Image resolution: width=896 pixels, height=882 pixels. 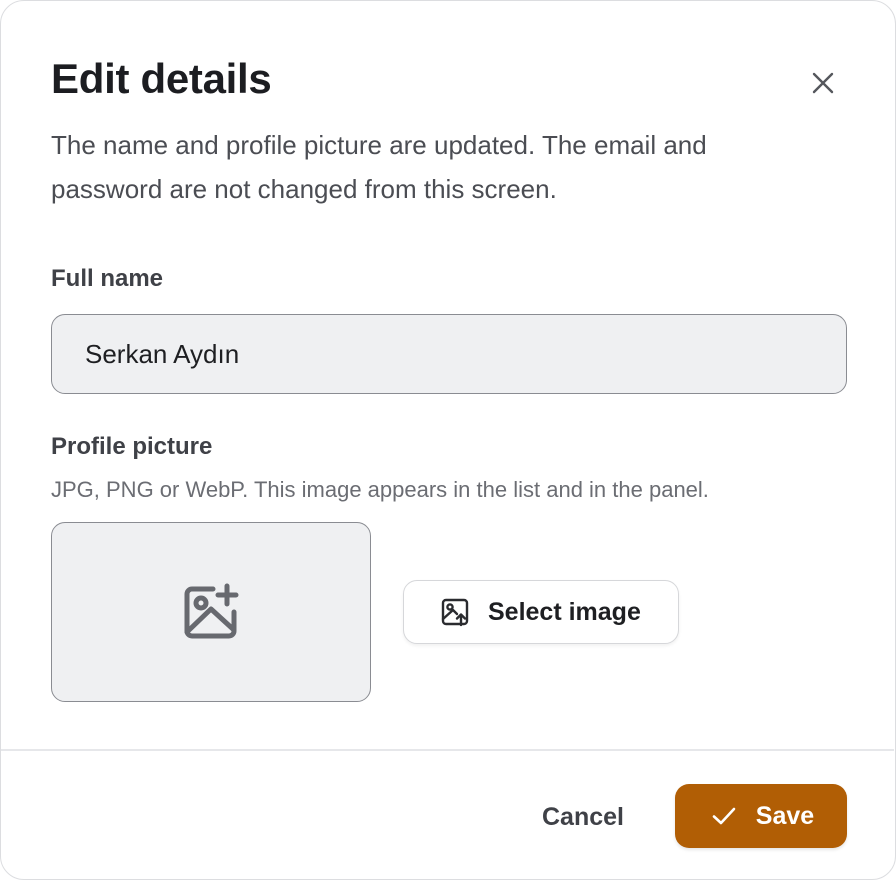 I want to click on profile-picture-preview, so click(x=211, y=612).